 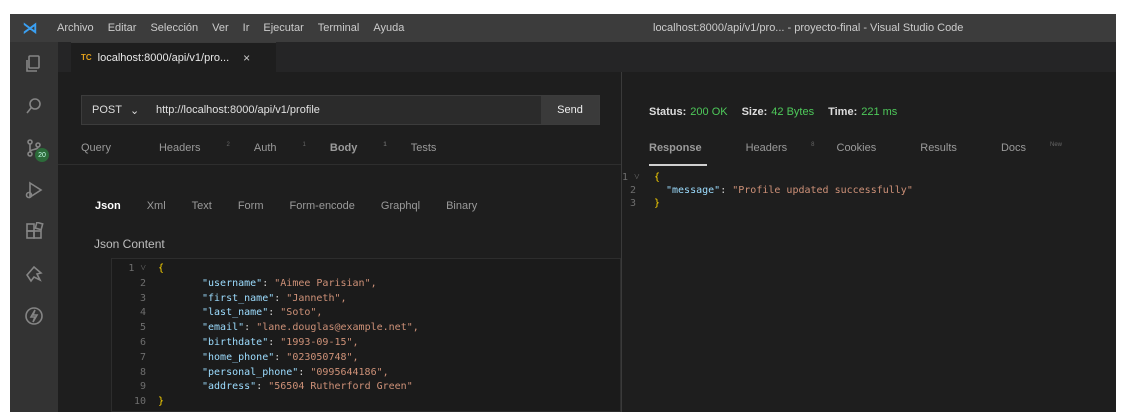 I want to click on method-select: POST ⌄, so click(x=117, y=110).